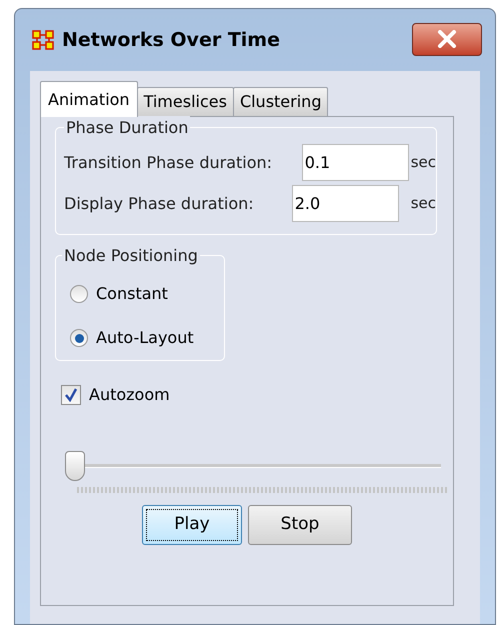 The image size is (503, 625). I want to click on slider, so click(253, 466).